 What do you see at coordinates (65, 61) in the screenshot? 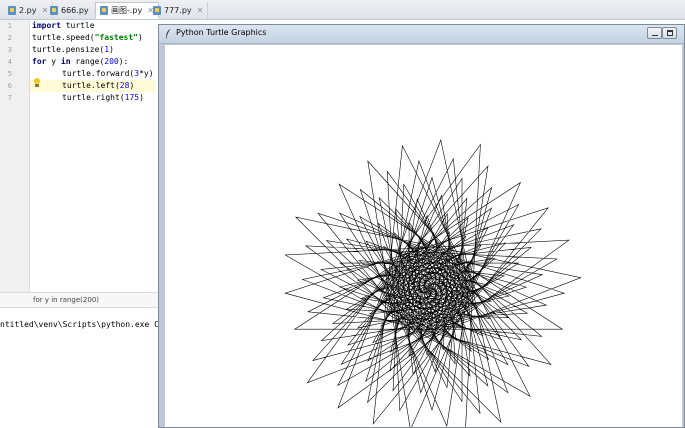
I see `code-token: in` at bounding box center [65, 61].